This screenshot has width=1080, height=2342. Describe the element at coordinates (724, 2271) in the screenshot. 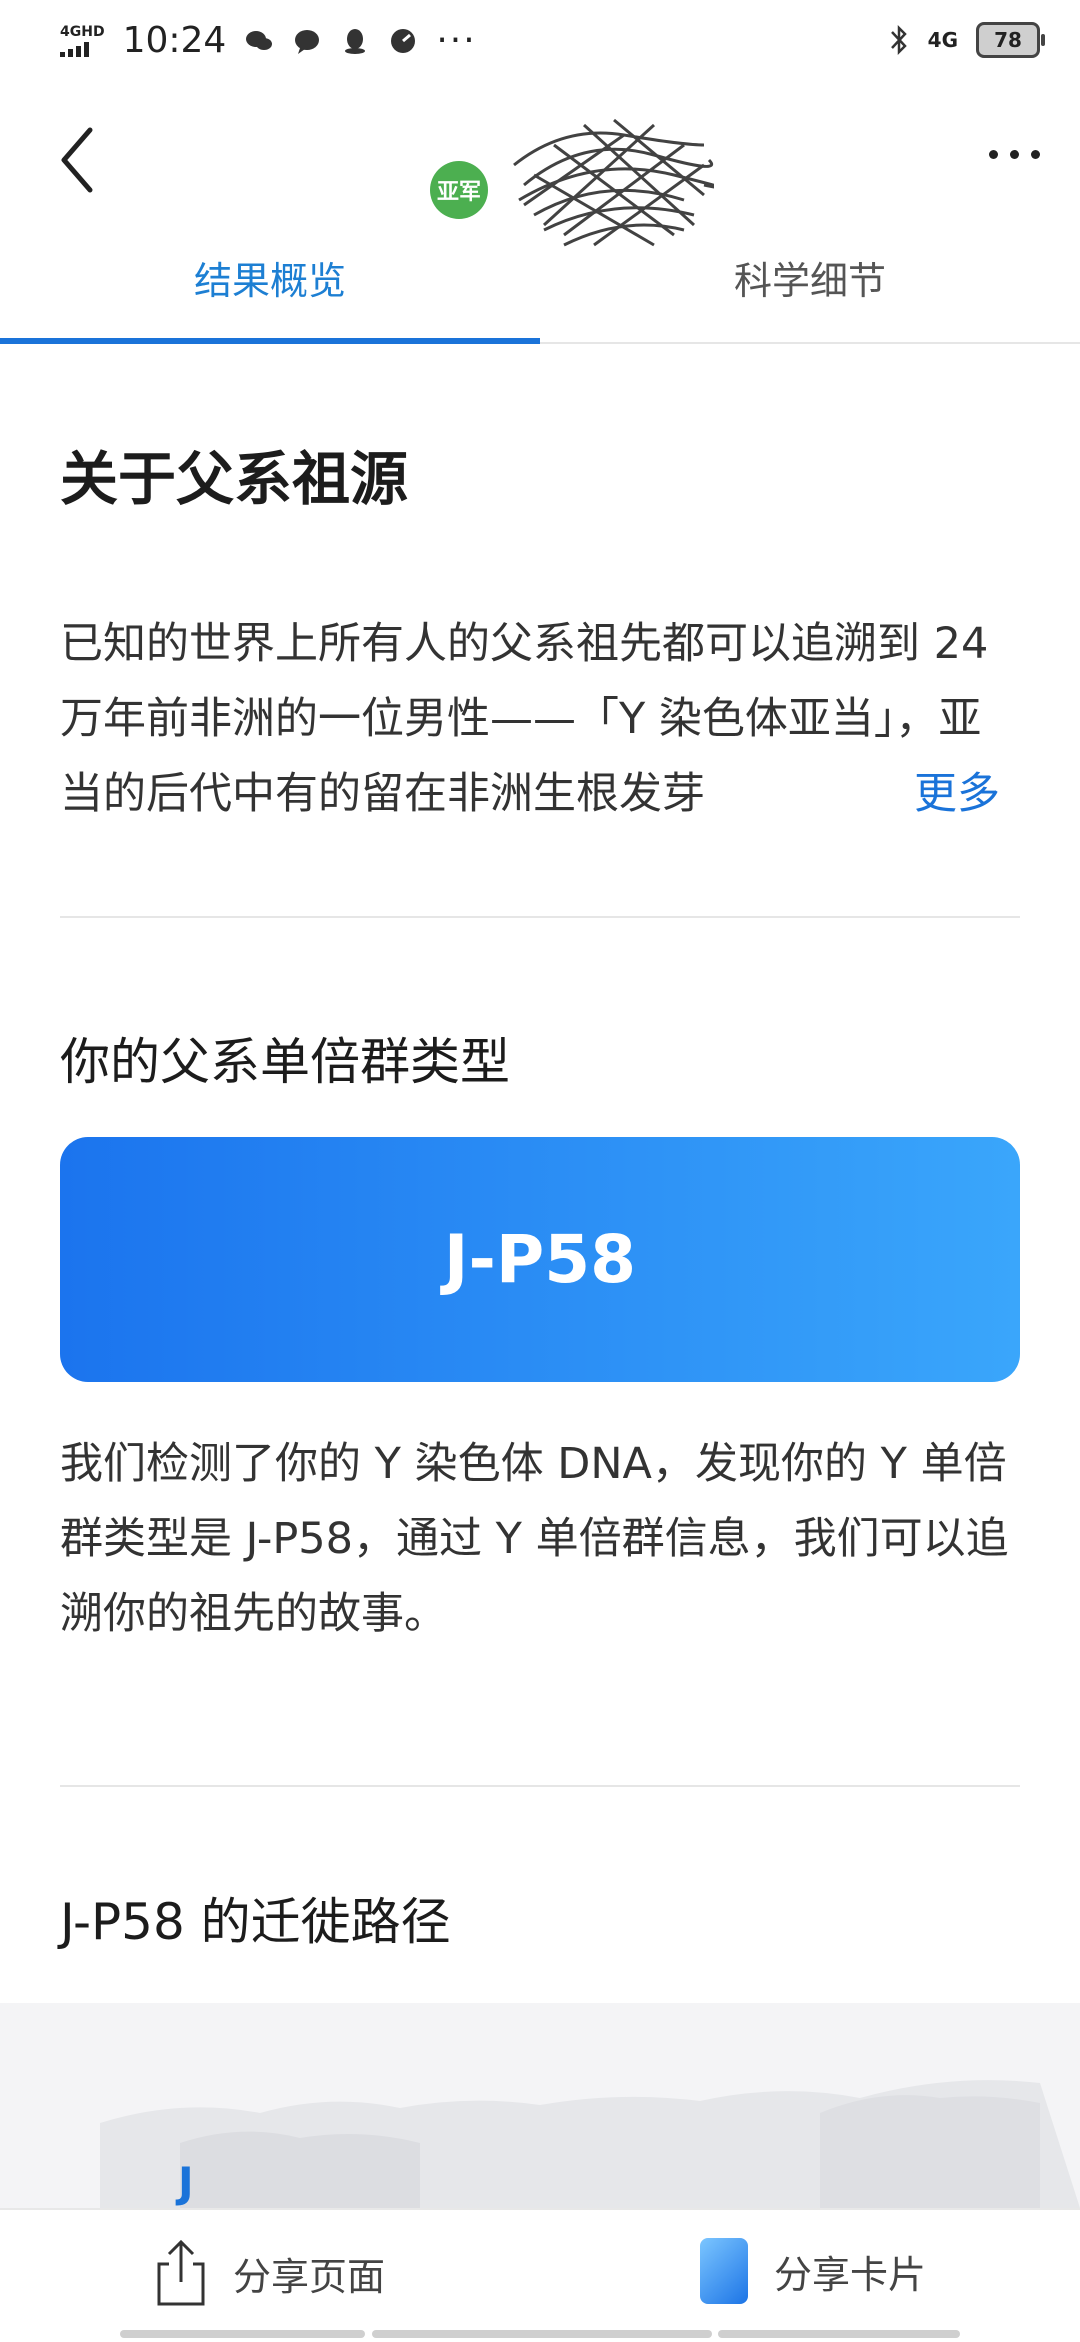

I see `card-icon` at that location.